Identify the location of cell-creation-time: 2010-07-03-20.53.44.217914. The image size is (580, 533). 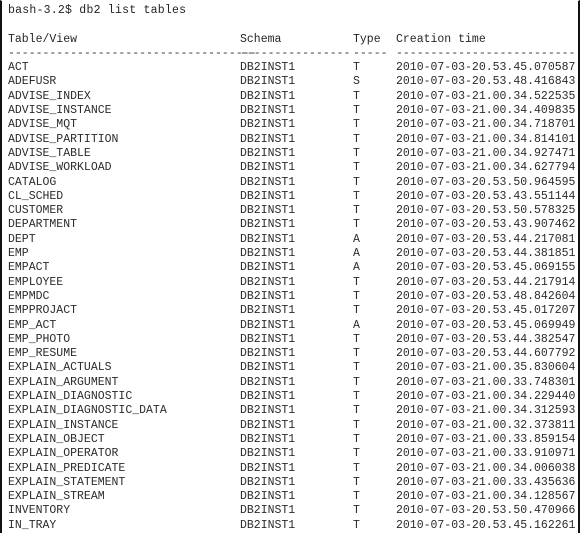
(486, 282).